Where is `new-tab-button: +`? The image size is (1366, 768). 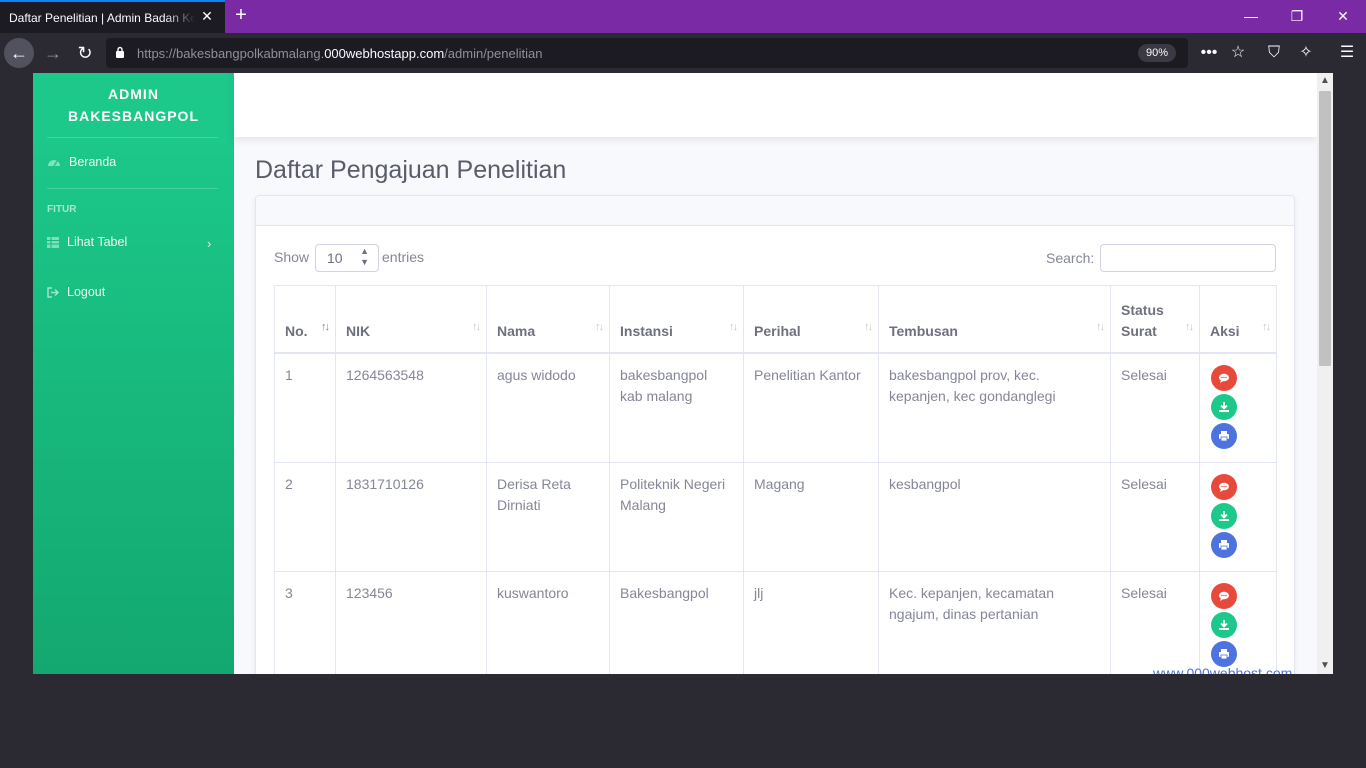 new-tab-button: + is located at coordinates (241, 15).